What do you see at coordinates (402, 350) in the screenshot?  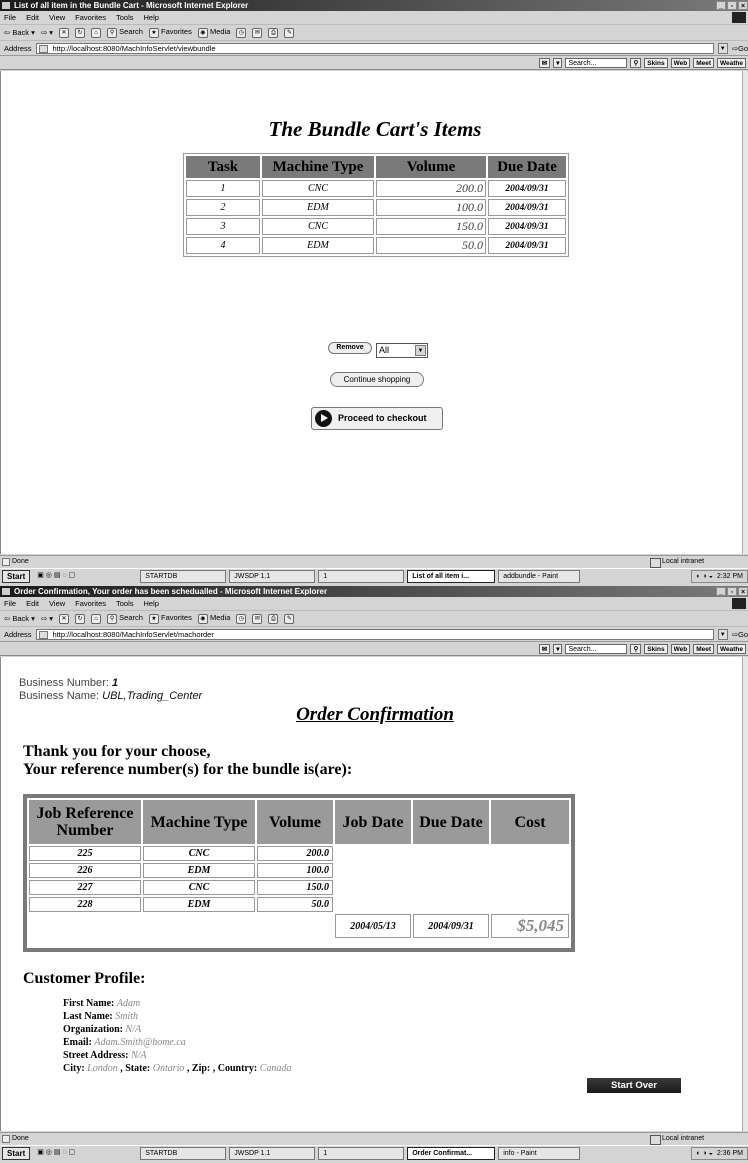 I see `remove-select: All ▼` at bounding box center [402, 350].